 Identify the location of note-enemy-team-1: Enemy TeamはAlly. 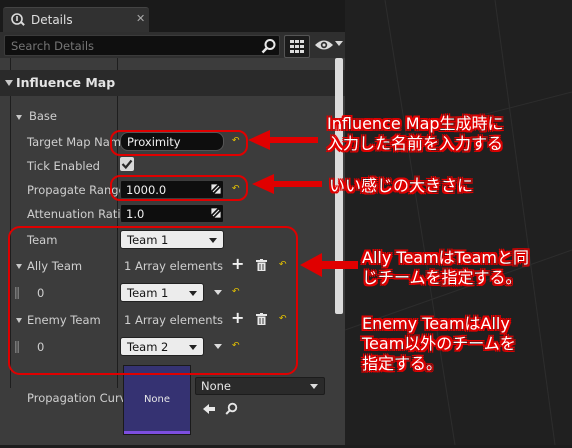
(436, 323).